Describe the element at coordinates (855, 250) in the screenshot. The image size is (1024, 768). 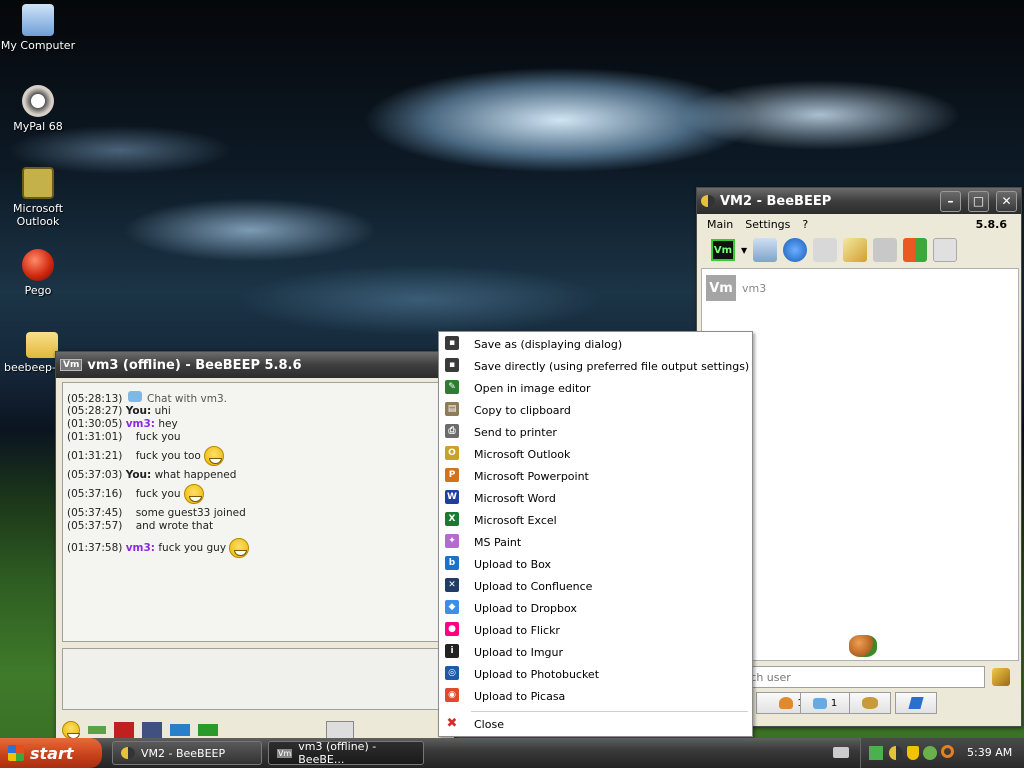
I see `edit-icon` at that location.